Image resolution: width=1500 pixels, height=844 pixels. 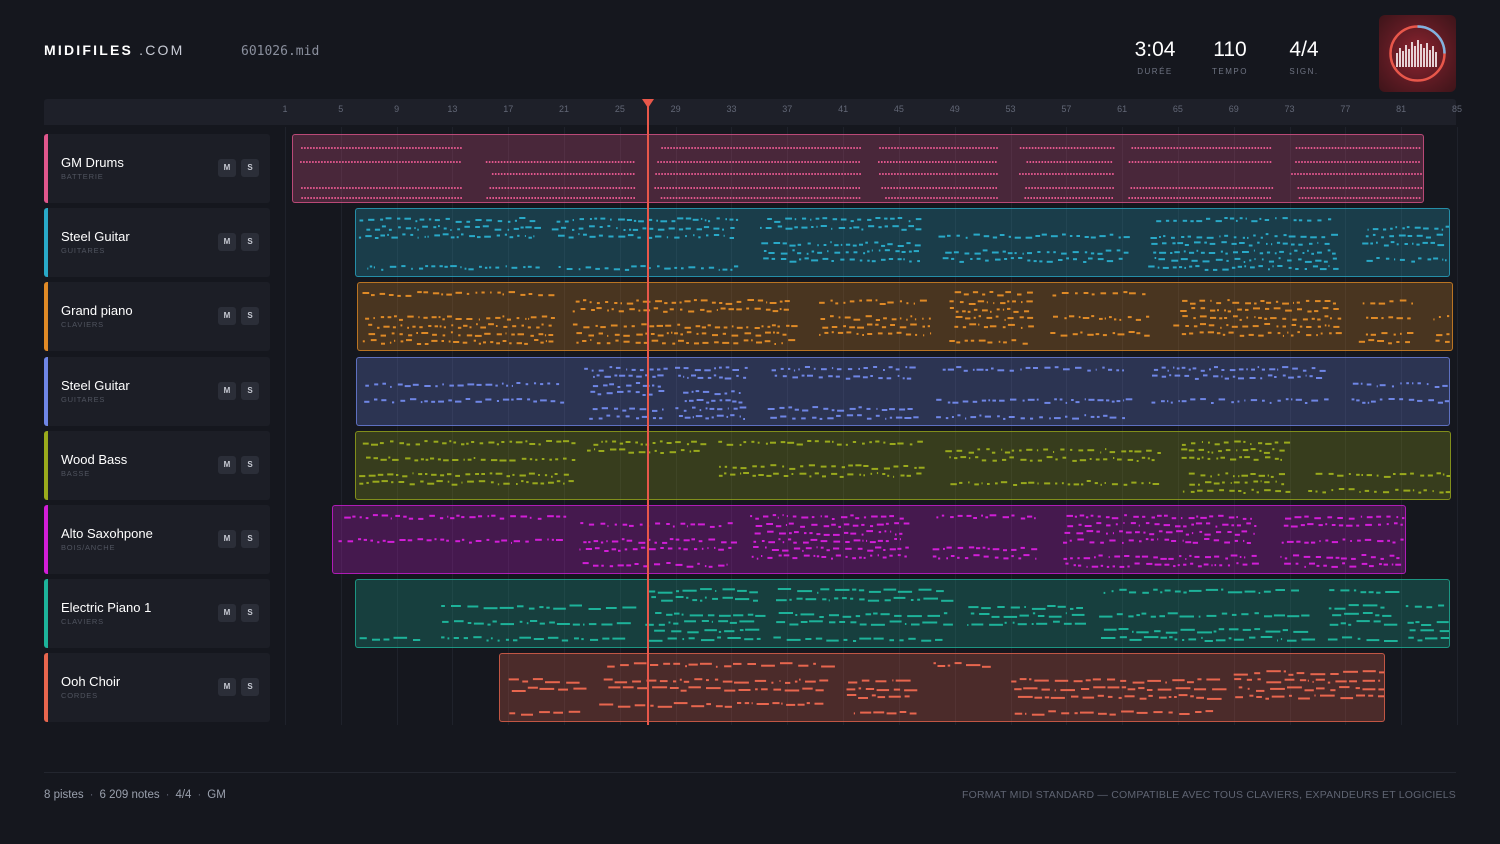 I want to click on stat-duration: 3:04 DURÉE, so click(x=1155, y=57).